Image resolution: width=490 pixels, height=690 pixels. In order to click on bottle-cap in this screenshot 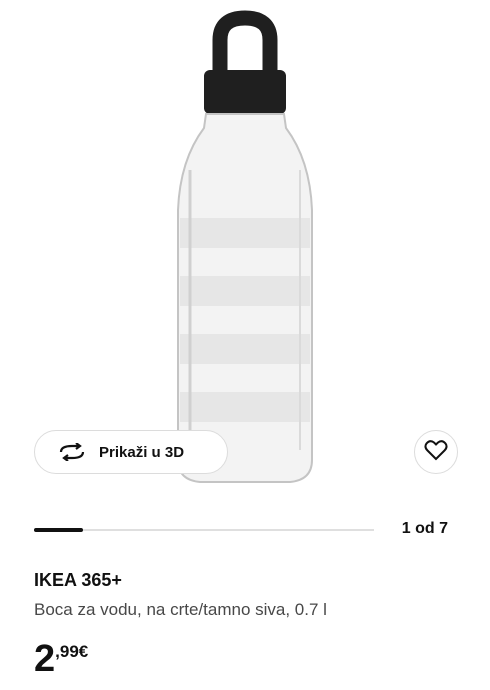, I will do `click(245, 92)`.